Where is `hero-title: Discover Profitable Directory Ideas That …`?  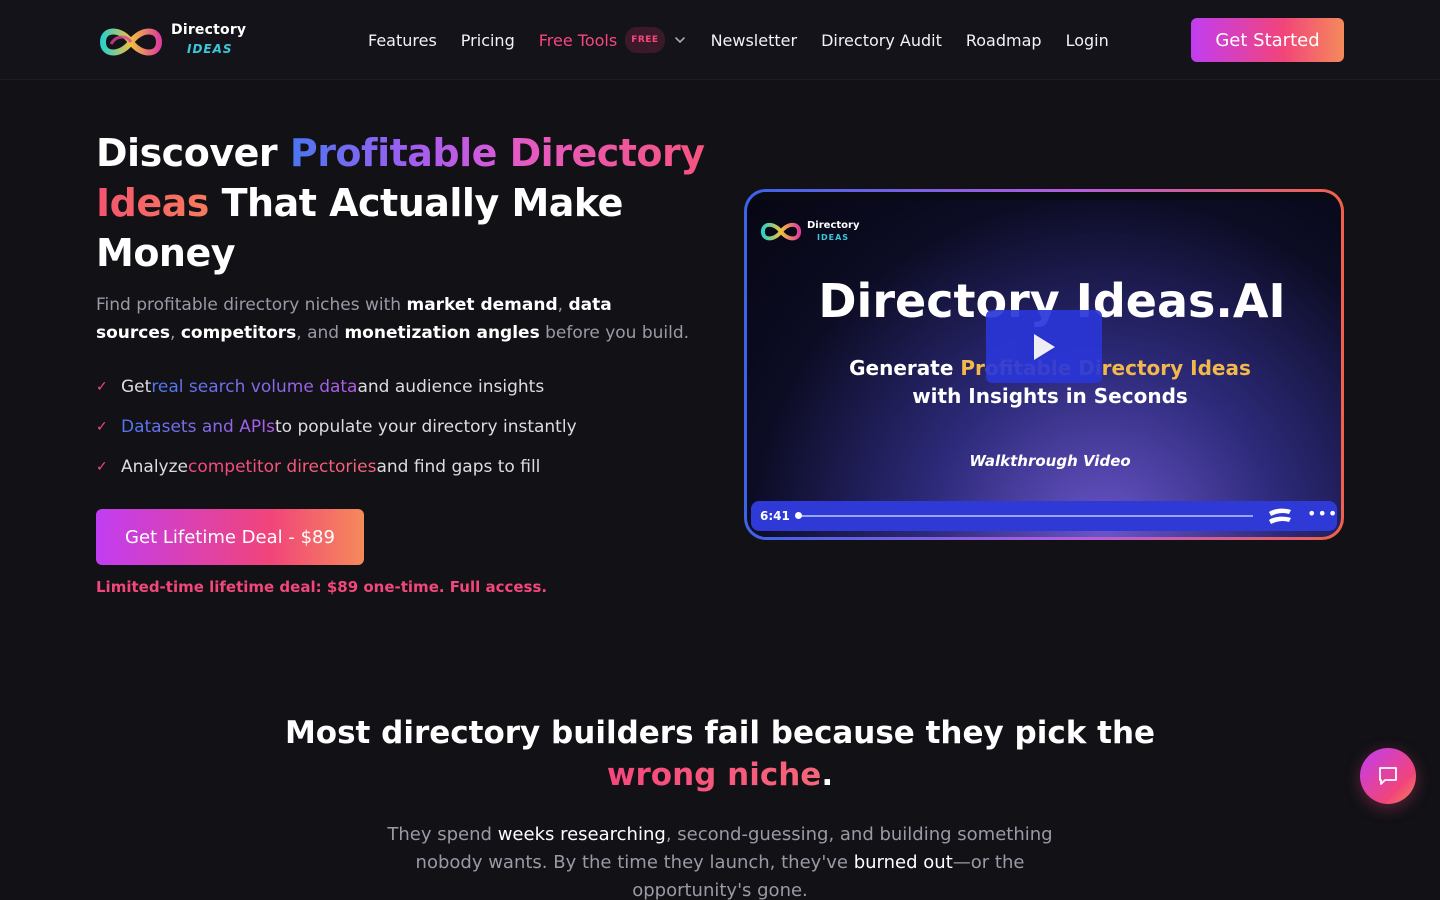
hero-title: Discover Profitable Directory Ideas That … is located at coordinates (406, 203).